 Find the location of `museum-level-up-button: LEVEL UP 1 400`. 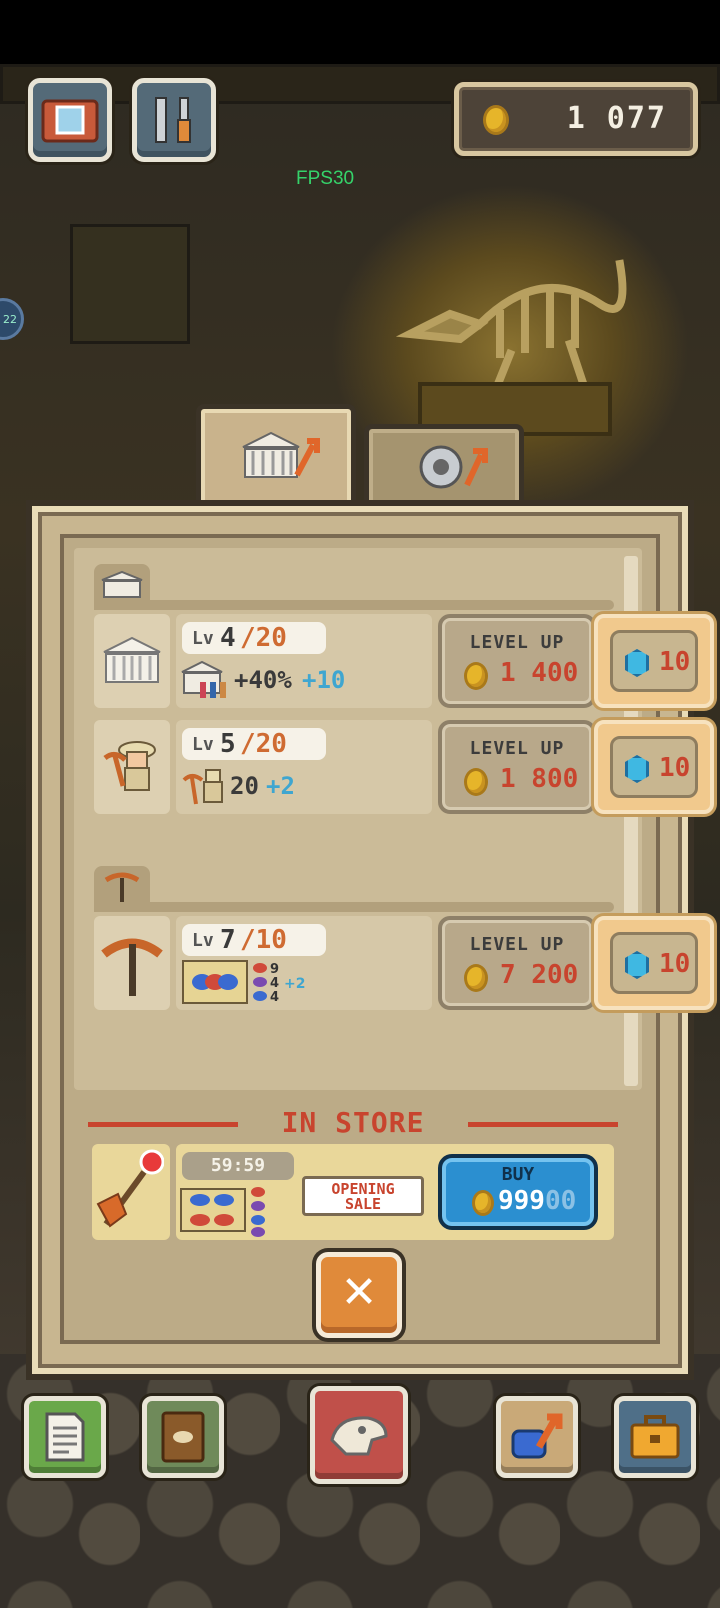

museum-level-up-button: LEVEL UP 1 400 is located at coordinates (517, 661).